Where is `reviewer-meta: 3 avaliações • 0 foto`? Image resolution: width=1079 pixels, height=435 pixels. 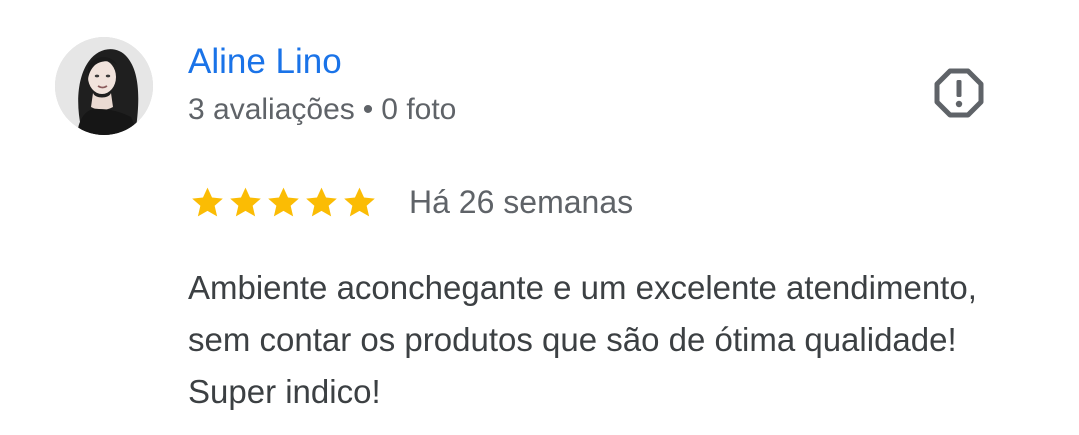
reviewer-meta: 3 avaliações • 0 foto is located at coordinates (322, 110).